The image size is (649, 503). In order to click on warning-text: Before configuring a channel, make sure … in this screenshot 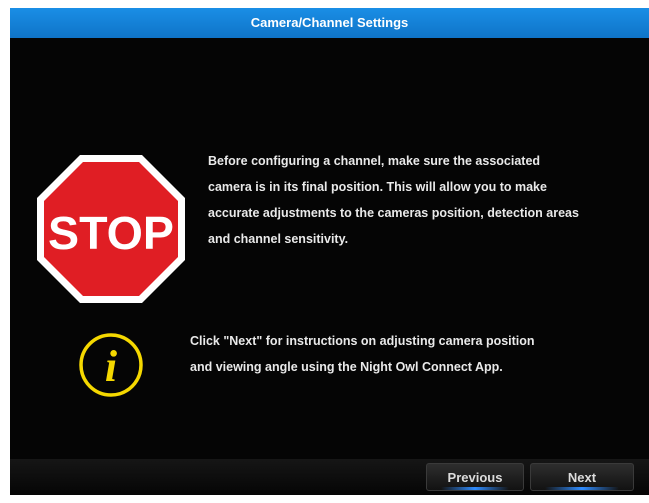, I will do `click(393, 200)`.